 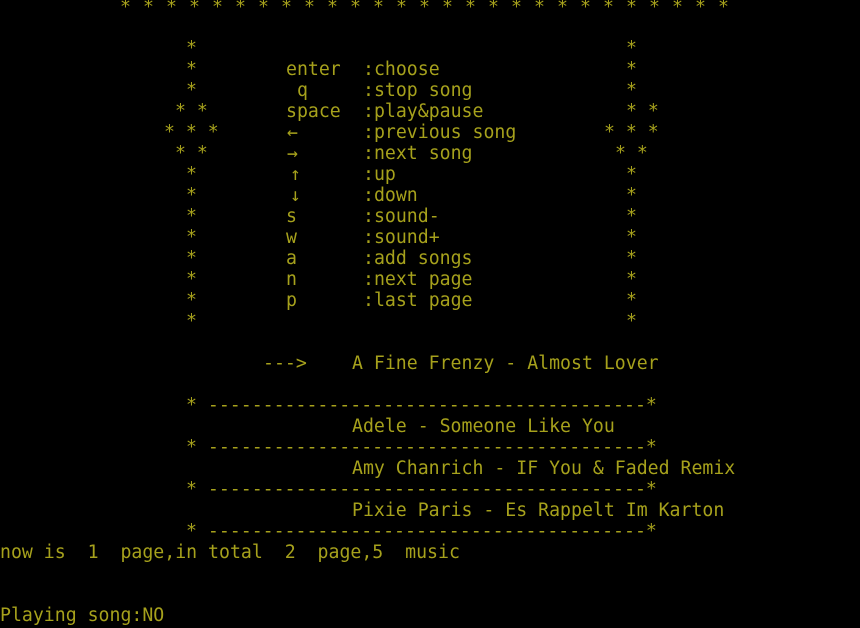 What do you see at coordinates (291, 216) in the screenshot?
I see `menu-key: s` at bounding box center [291, 216].